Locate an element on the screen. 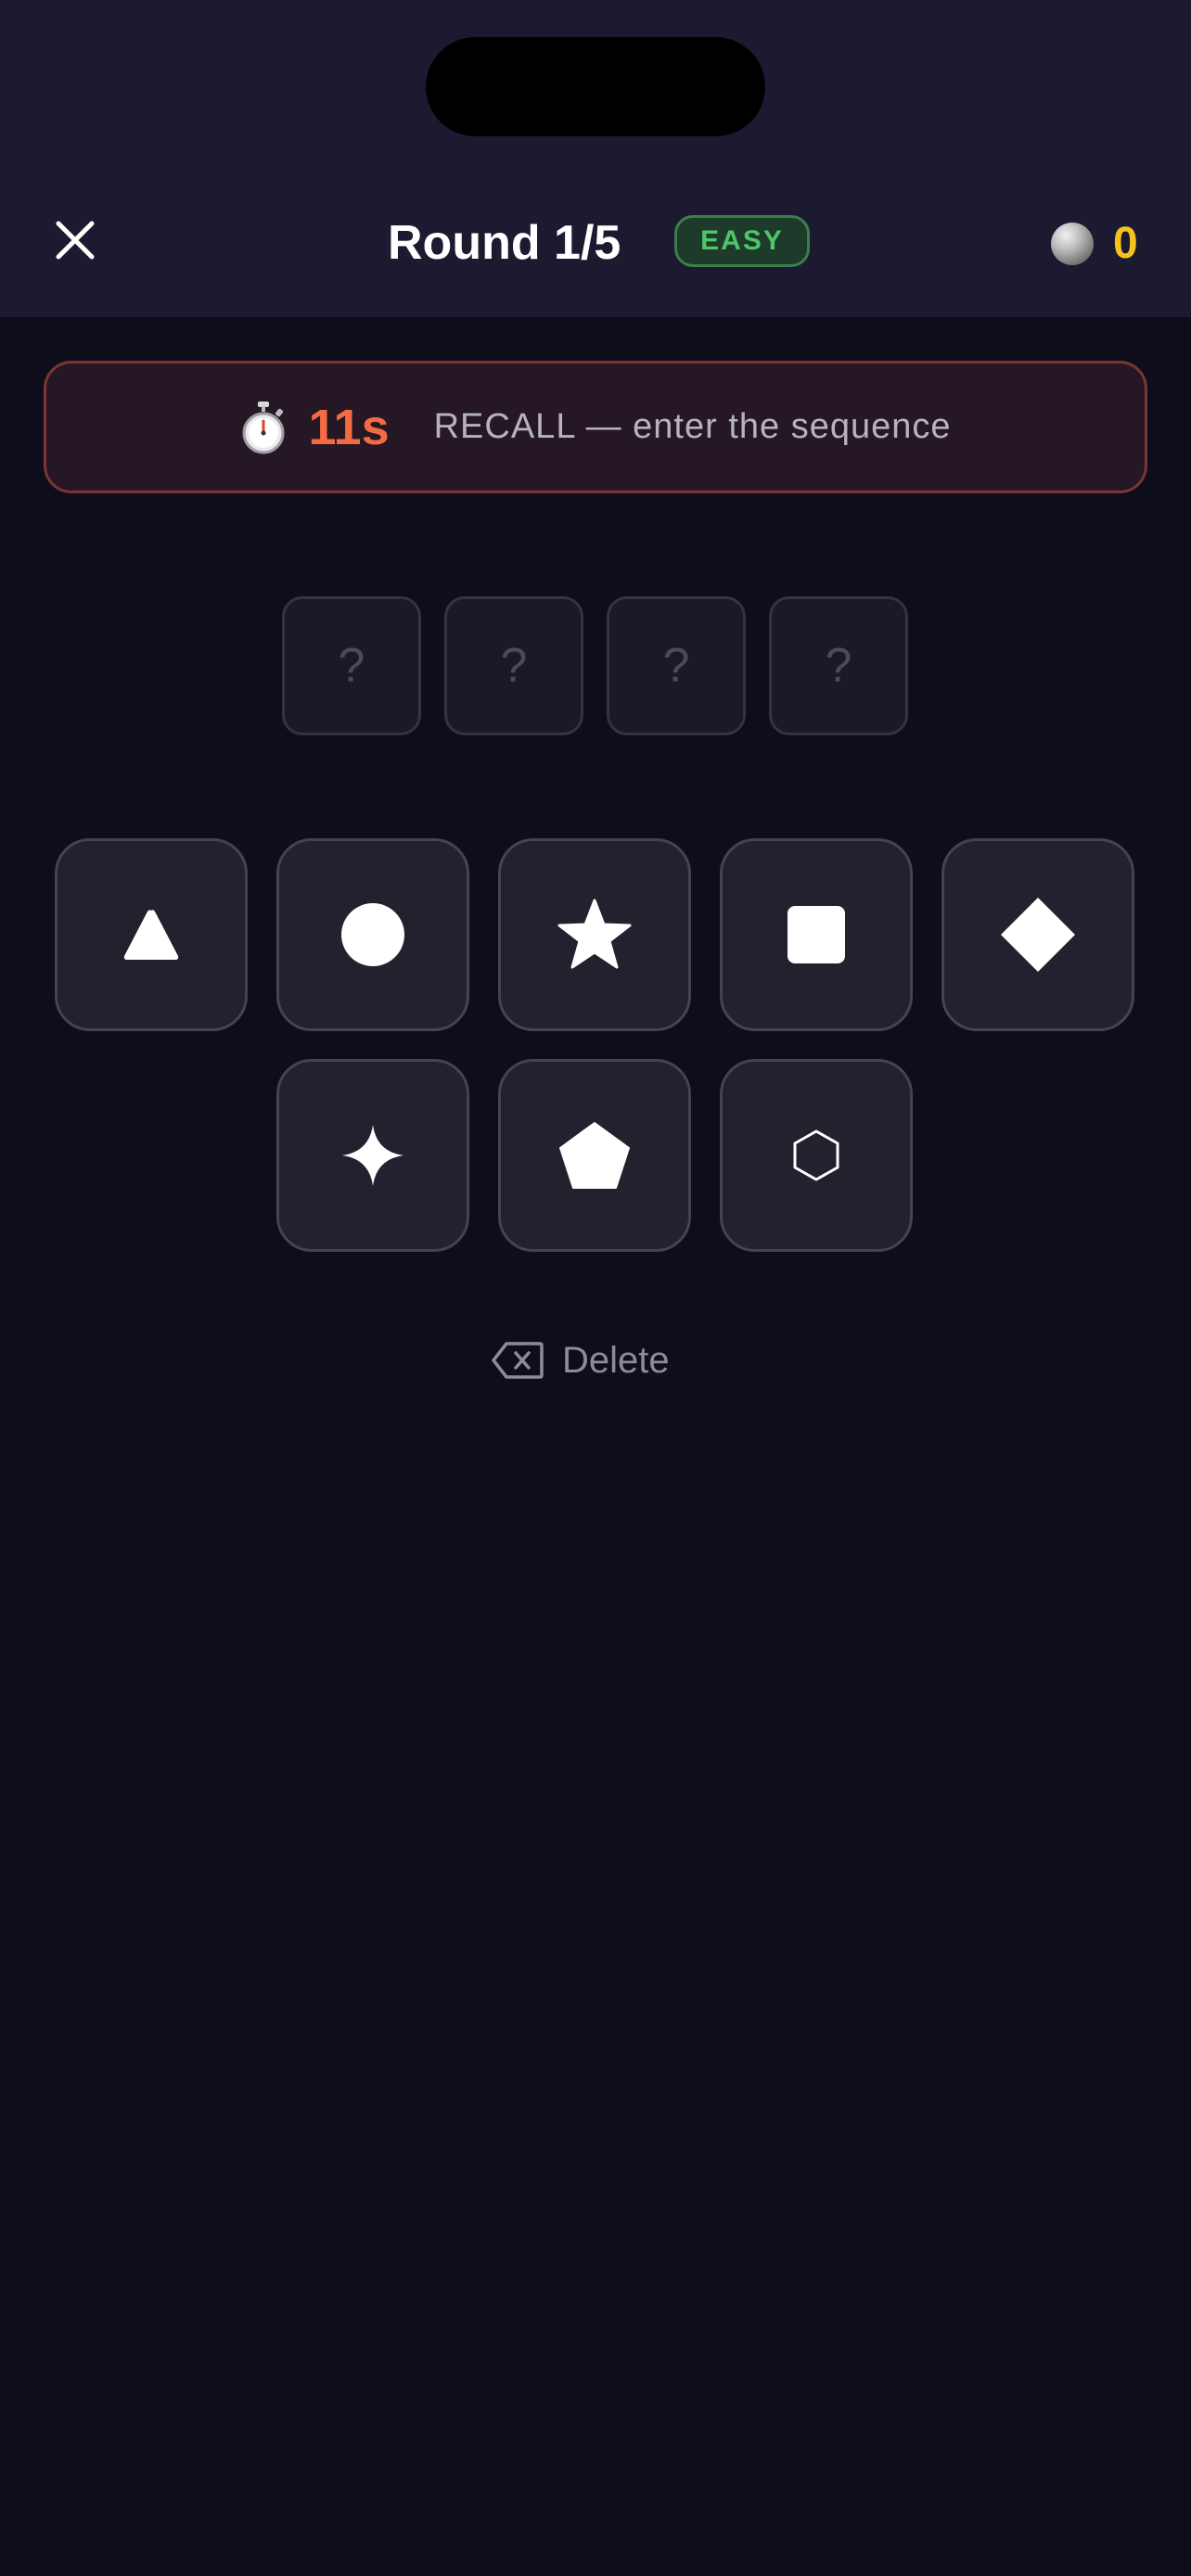 This screenshot has height=2576, width=1191. close-button is located at coordinates (76, 241).